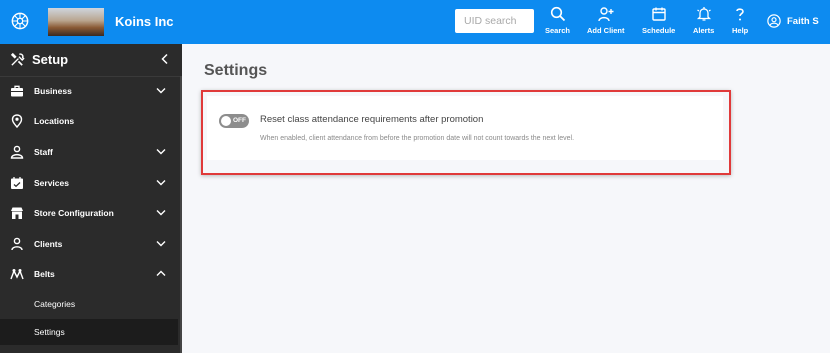 The height and width of the screenshot is (353, 830). Describe the element at coordinates (91, 244) in the screenshot. I see `sidebar-item-clients: Clients` at that location.